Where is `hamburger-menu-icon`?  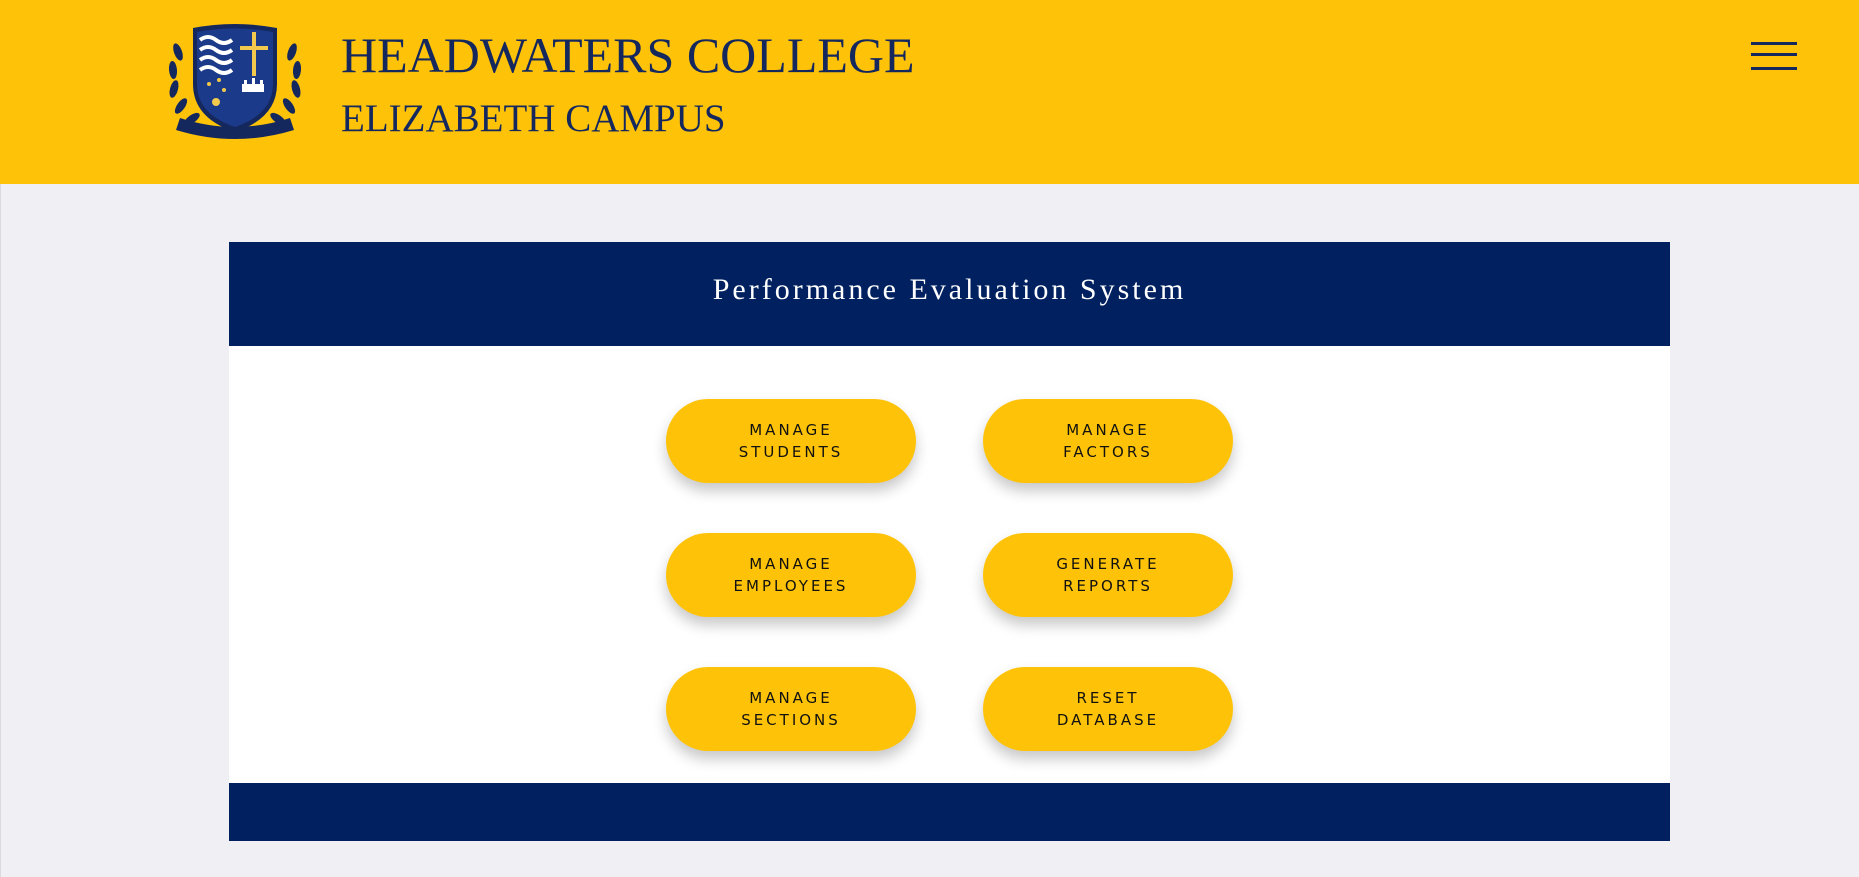
hamburger-menu-icon is located at coordinates (1774, 56).